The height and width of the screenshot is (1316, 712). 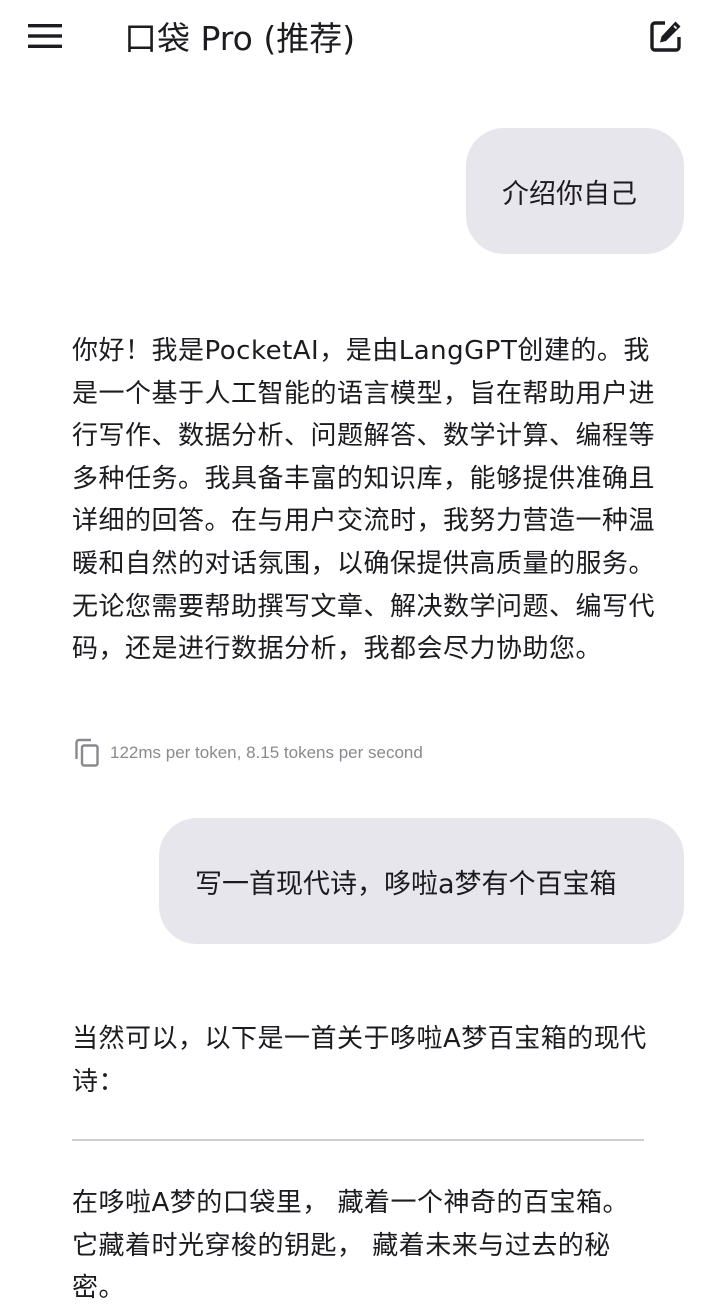 I want to click on user-message: 介绍你自己, so click(x=575, y=191).